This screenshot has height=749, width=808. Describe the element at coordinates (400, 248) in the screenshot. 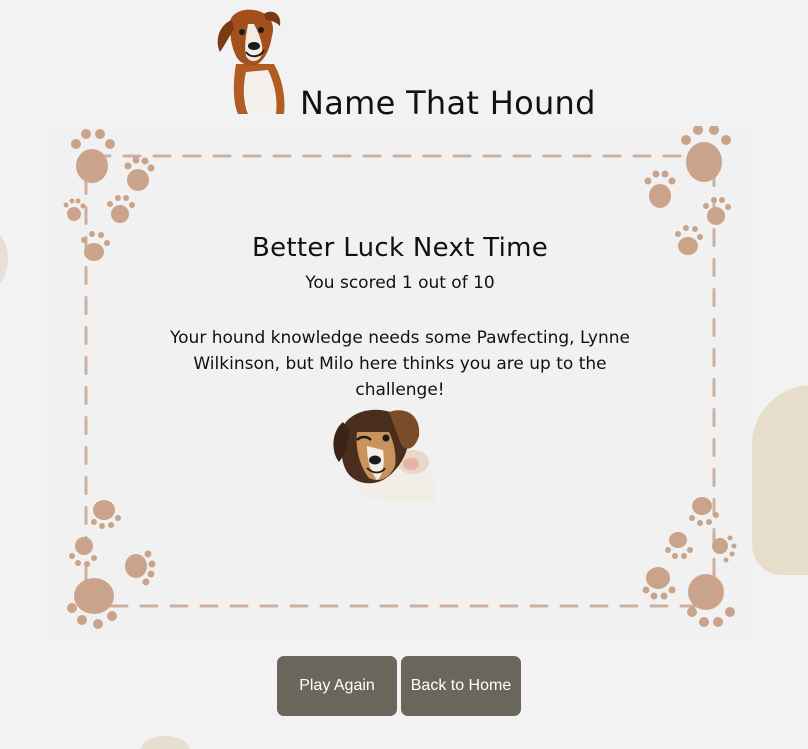

I see `result-heading: Better Luck Next Time` at that location.